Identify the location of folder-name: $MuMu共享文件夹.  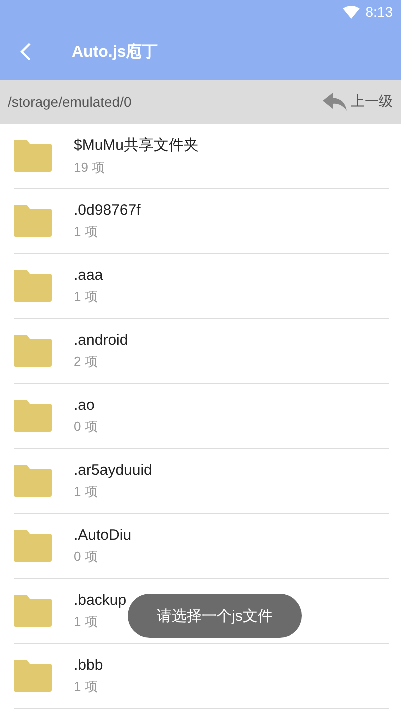
(137, 145).